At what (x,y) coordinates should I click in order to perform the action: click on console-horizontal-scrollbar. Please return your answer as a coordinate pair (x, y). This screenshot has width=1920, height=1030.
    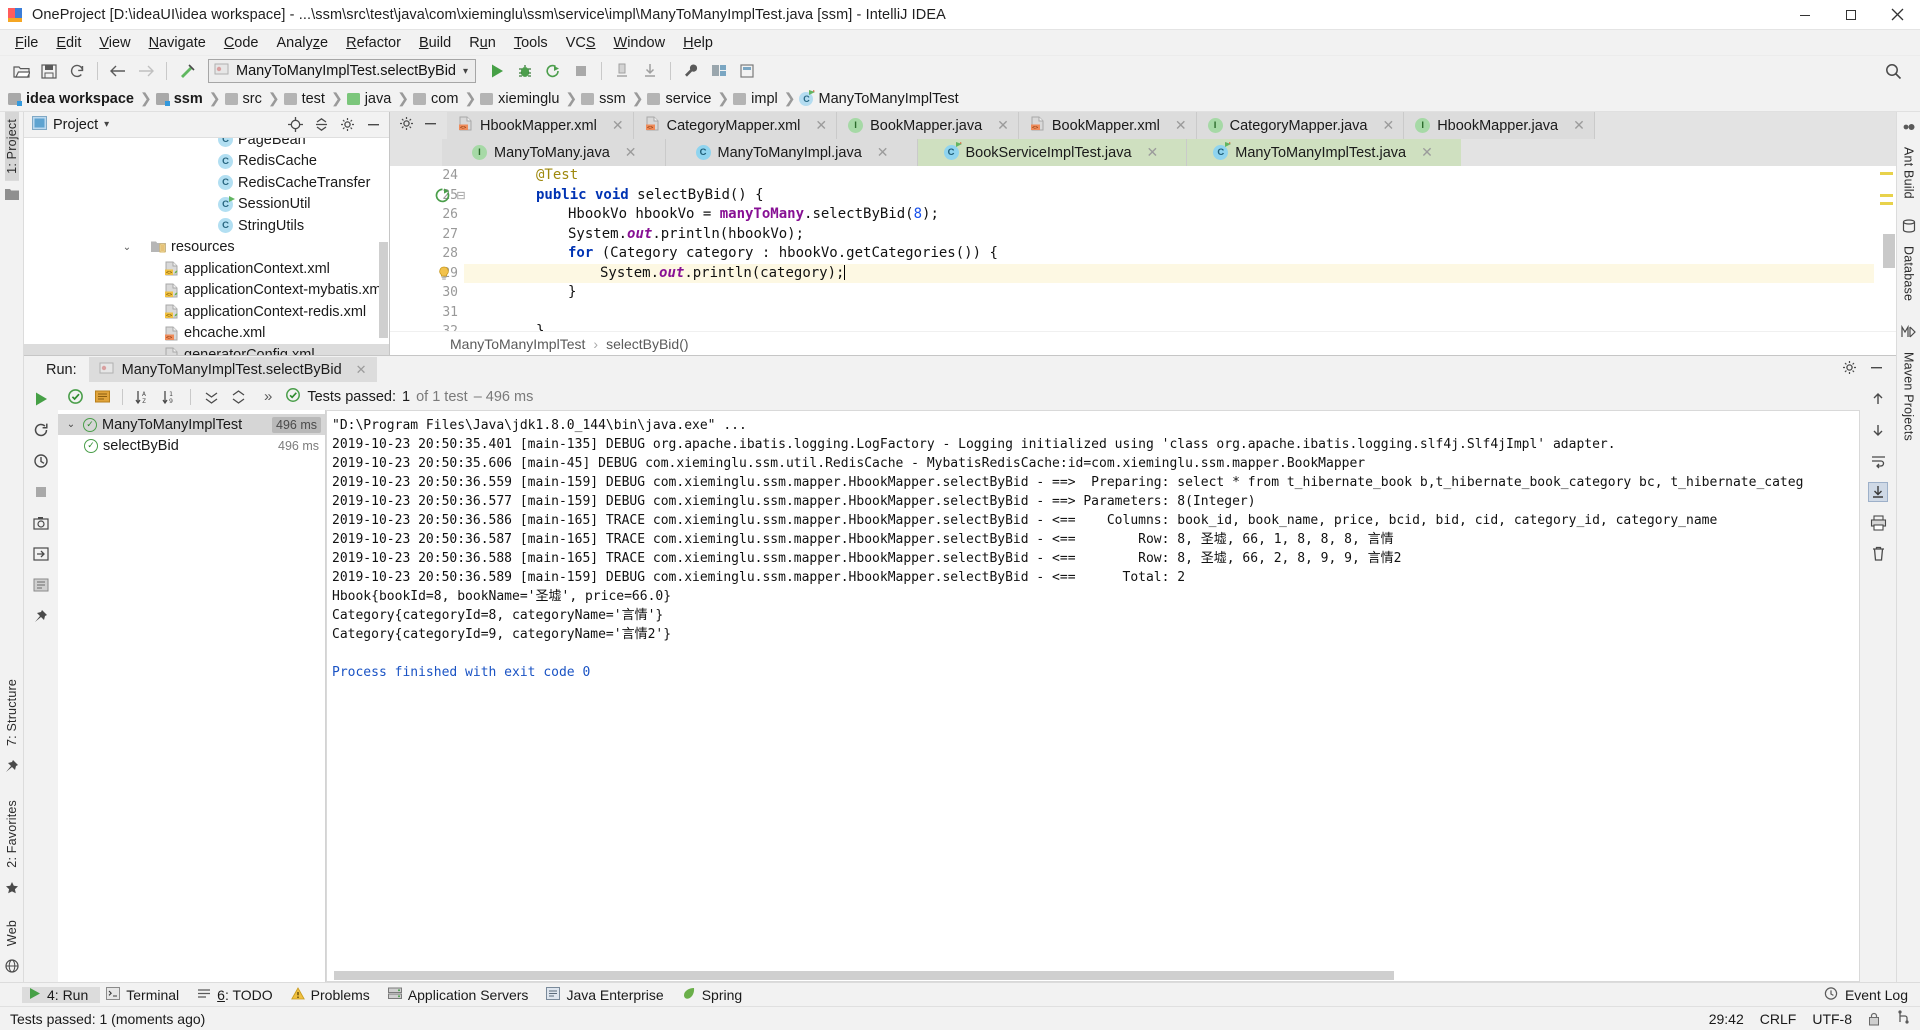
    Looking at the image, I should click on (864, 975).